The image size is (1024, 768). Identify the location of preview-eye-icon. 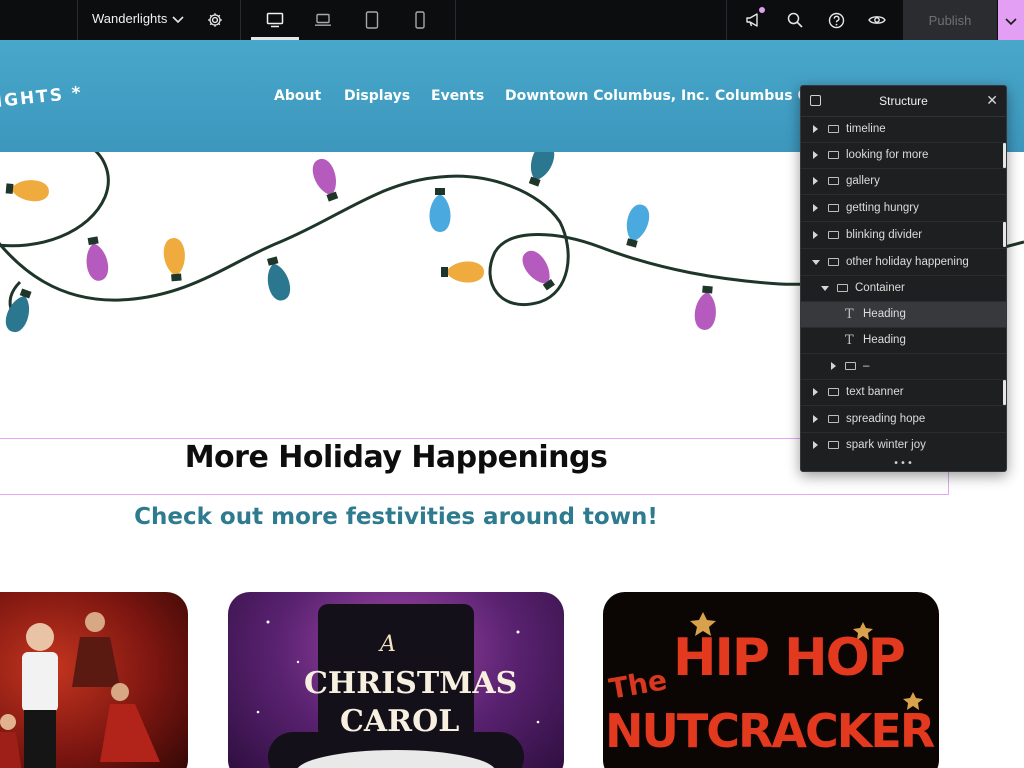
(877, 20).